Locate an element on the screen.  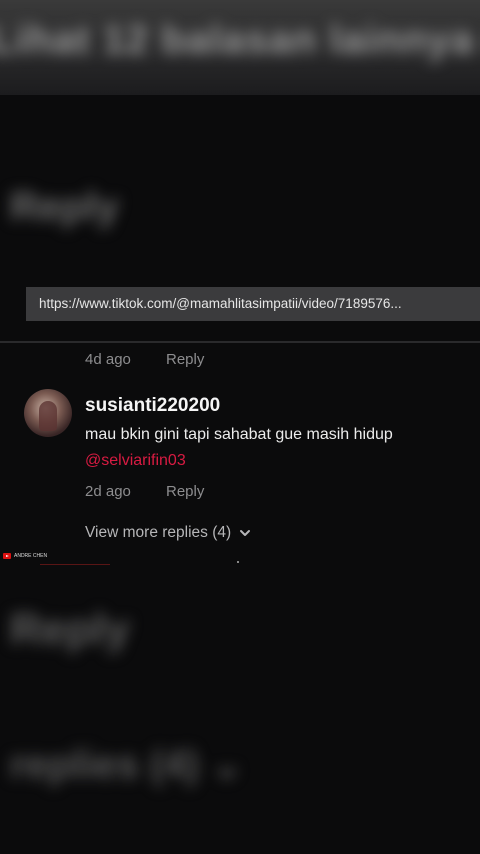
blurred-view-replies-text: replies (4) ⌄ is located at coordinates (127, 765).